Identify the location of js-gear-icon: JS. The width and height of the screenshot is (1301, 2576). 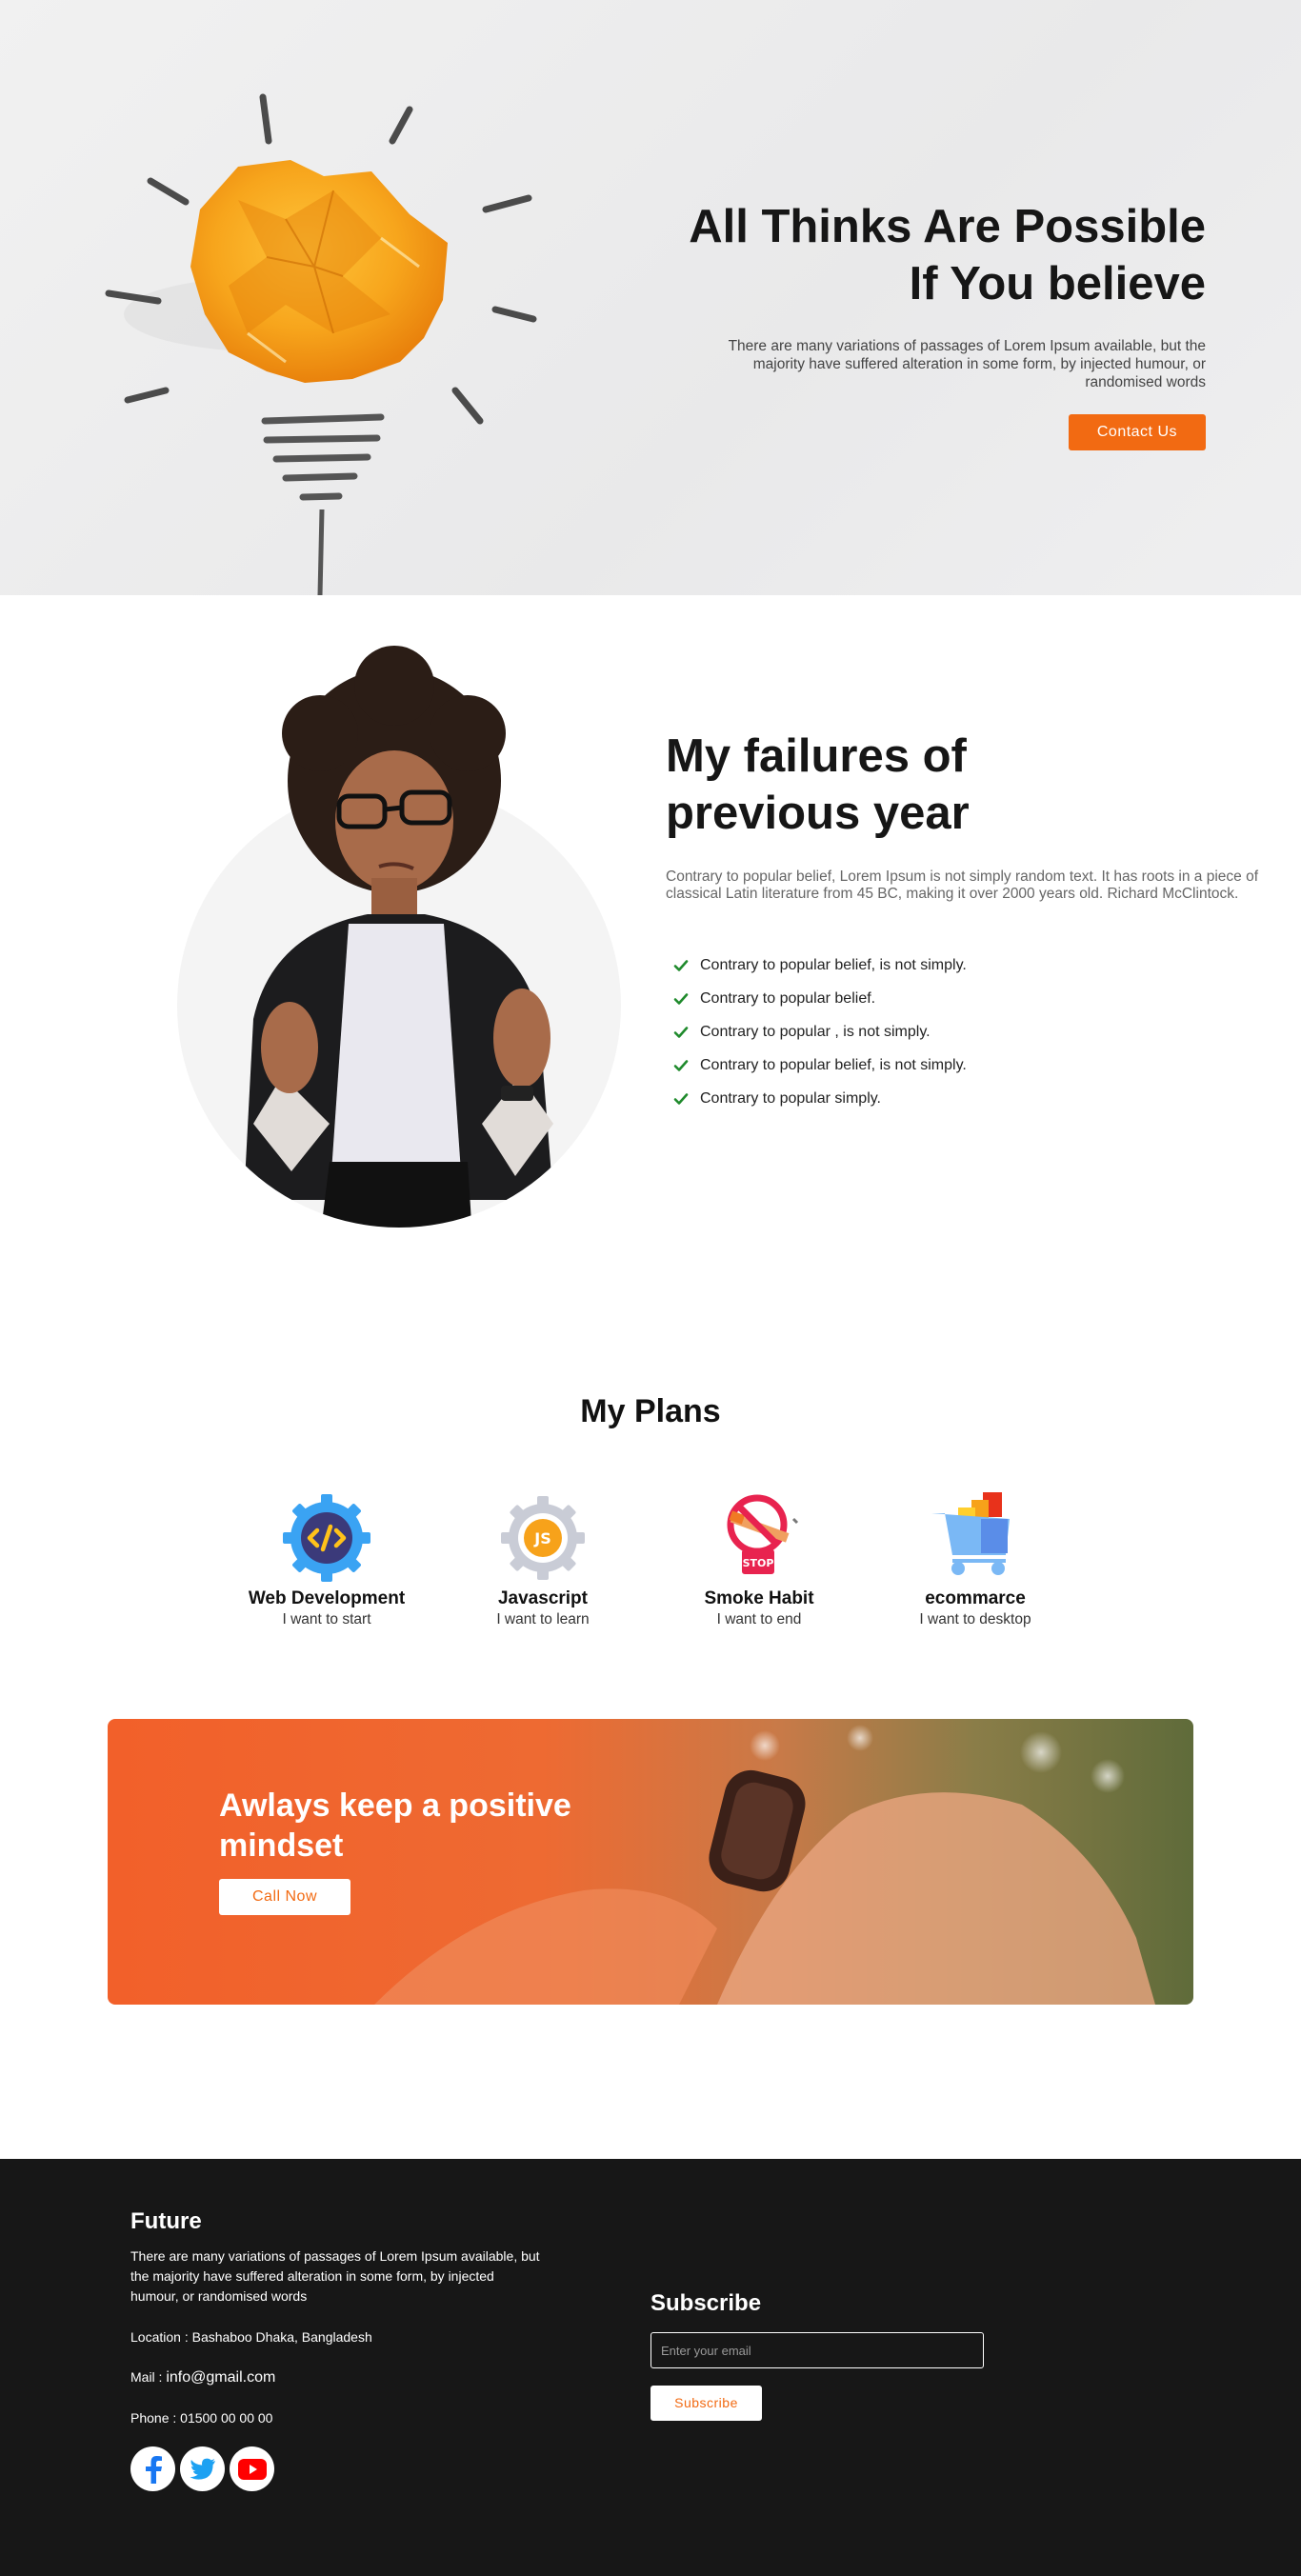
(543, 1538).